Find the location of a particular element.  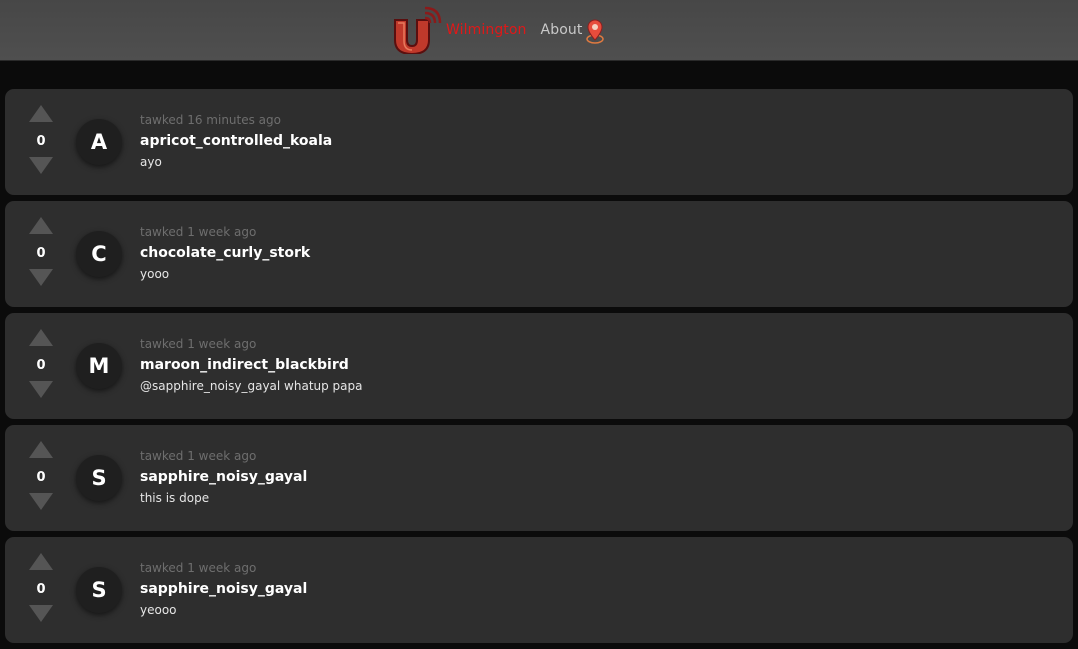

post-username: maroon_indirect_blackbird is located at coordinates (251, 365).